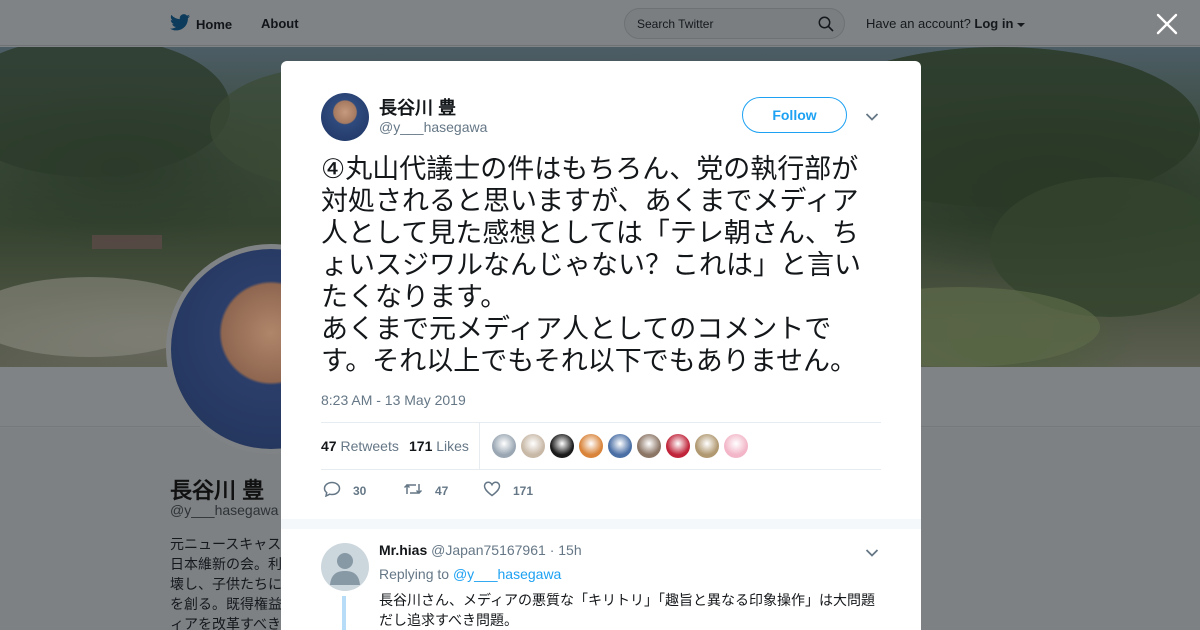  I want to click on bio-line: 元ニュースキャス, so click(226, 544).